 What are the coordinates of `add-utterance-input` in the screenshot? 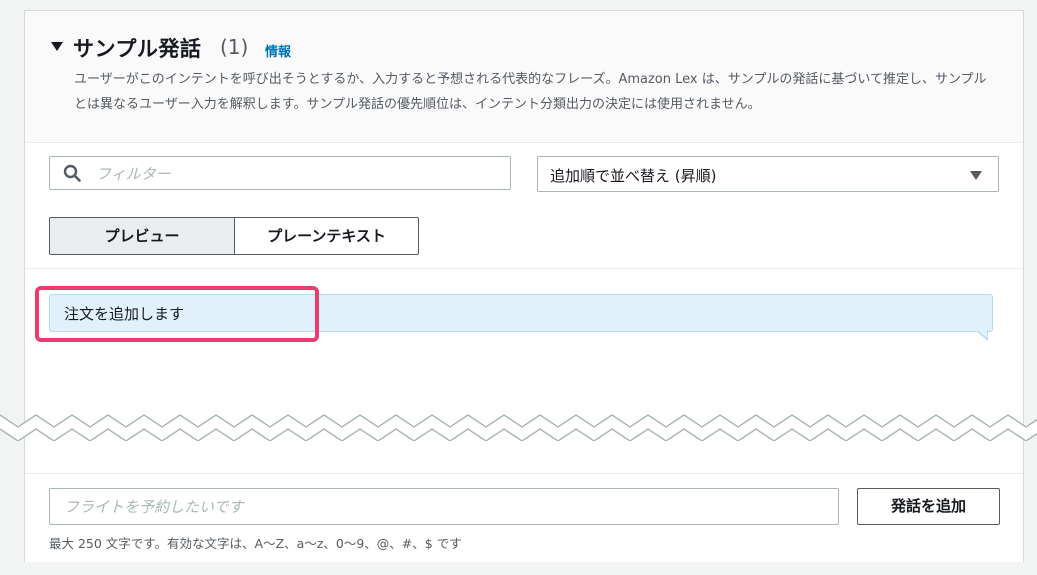 It's located at (444, 507).